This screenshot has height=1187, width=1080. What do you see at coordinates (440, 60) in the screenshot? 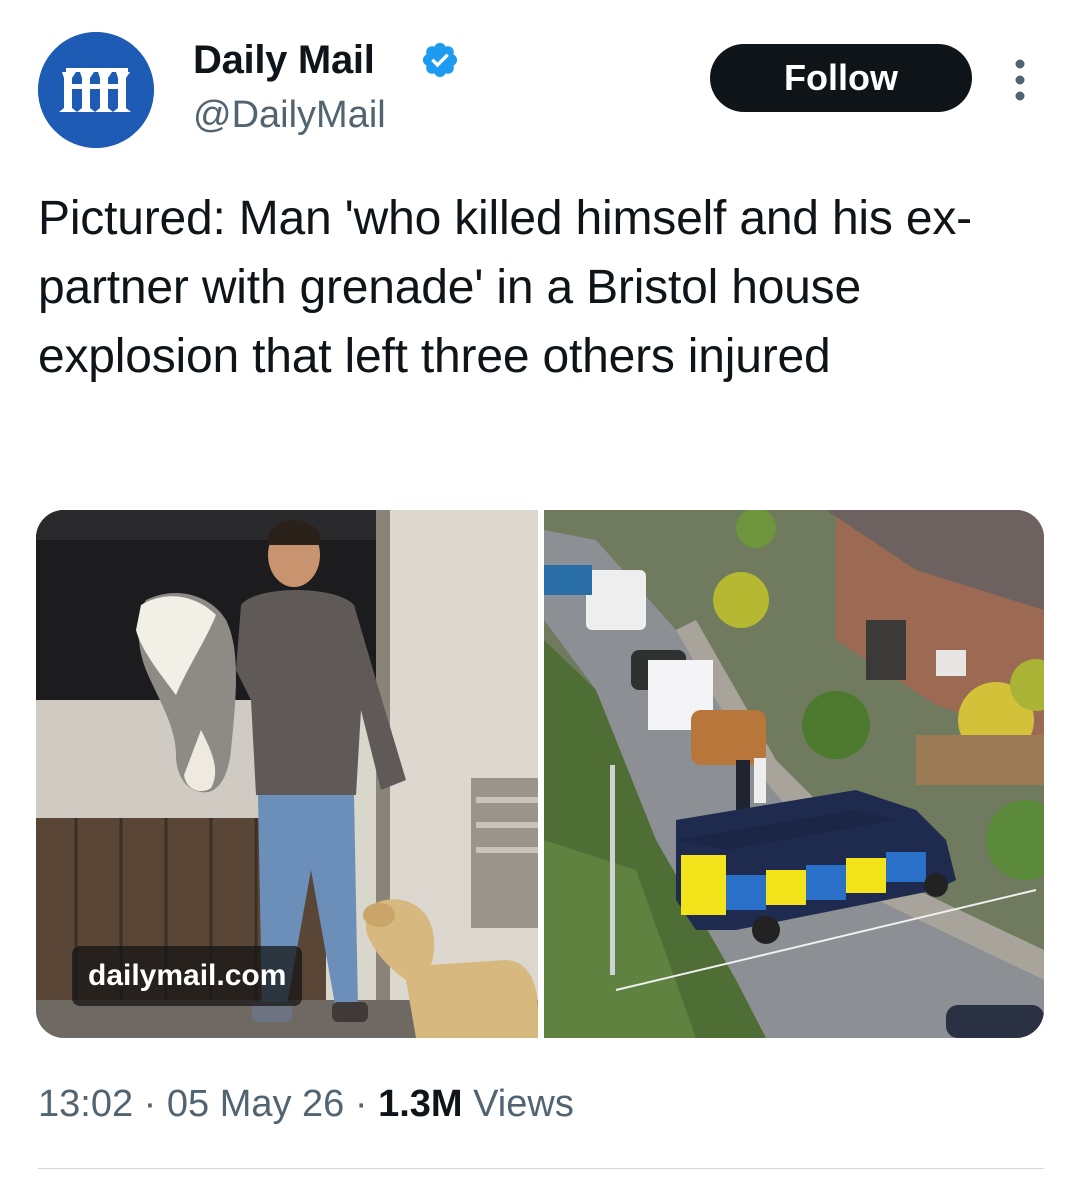
I see `verified-badge-icon` at bounding box center [440, 60].